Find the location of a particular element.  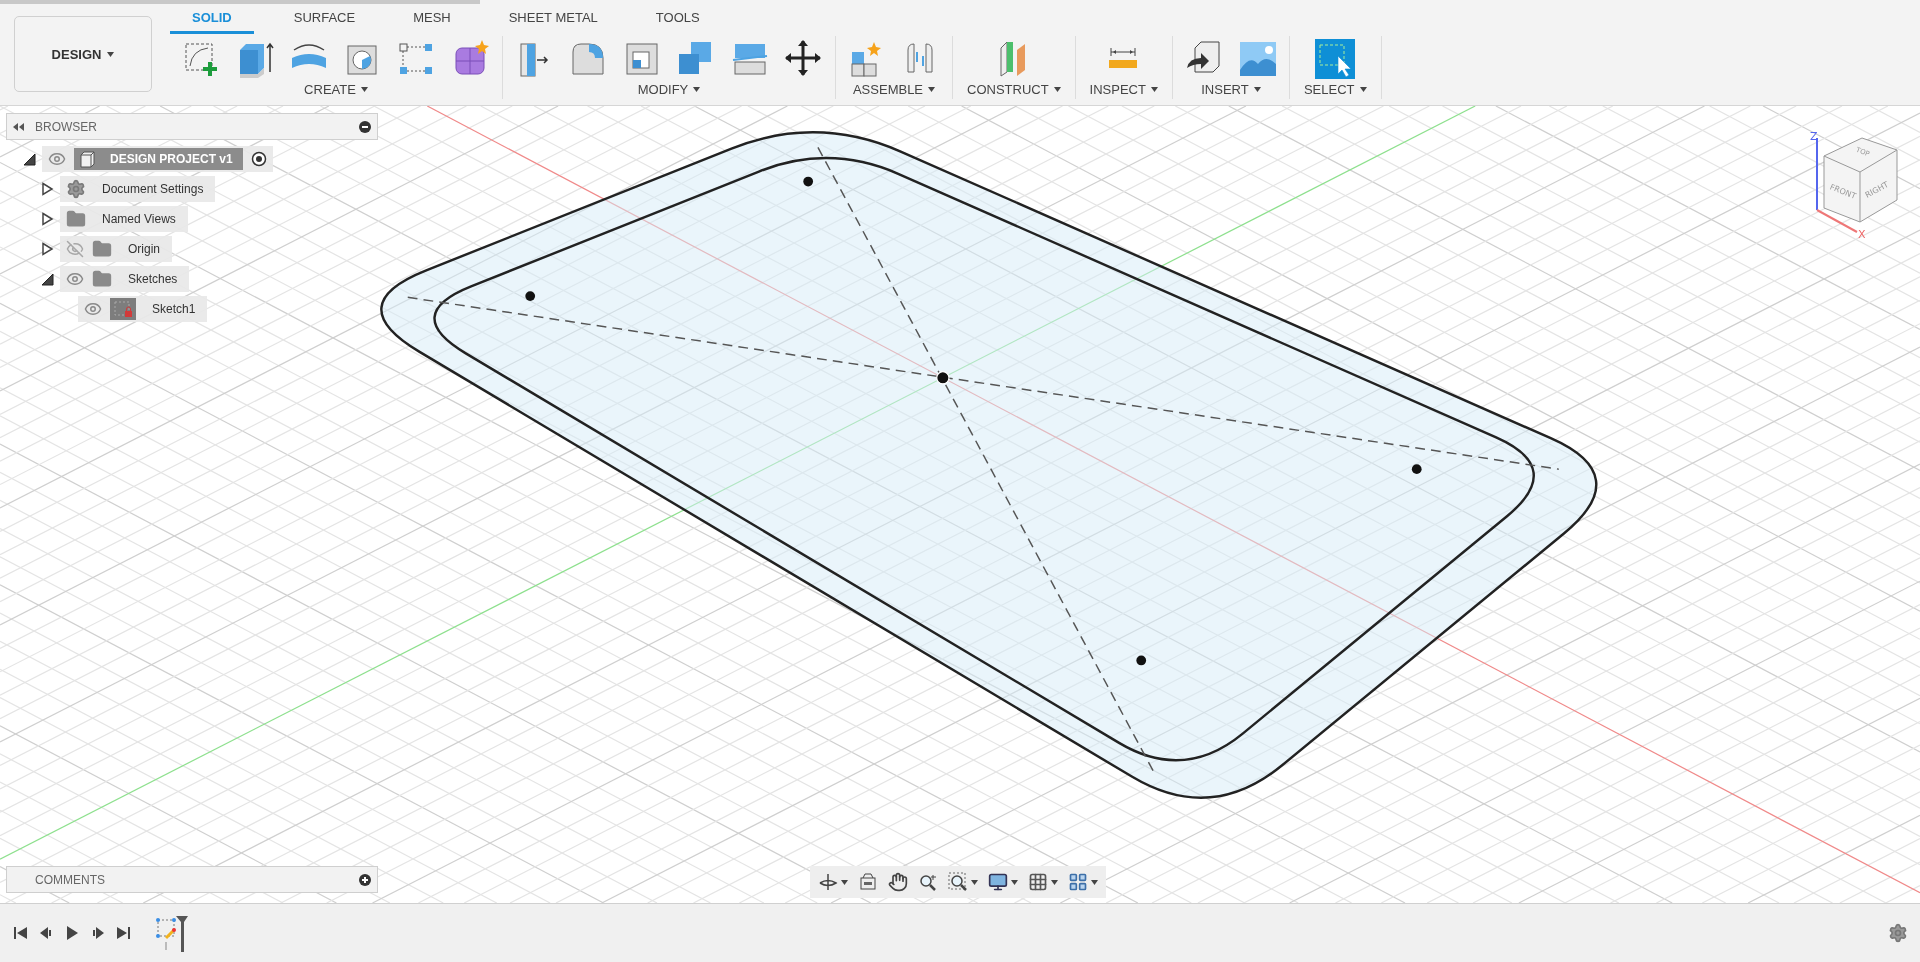

browser-header: BROWSER is located at coordinates (192, 126).